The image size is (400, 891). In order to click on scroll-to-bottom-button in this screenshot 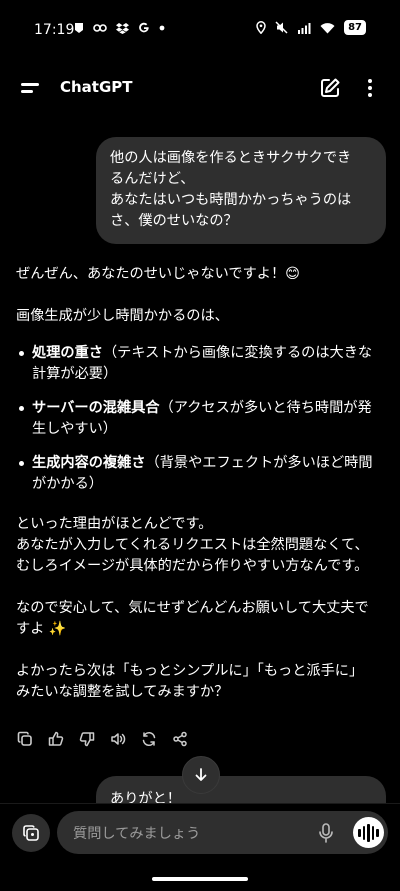, I will do `click(201, 775)`.